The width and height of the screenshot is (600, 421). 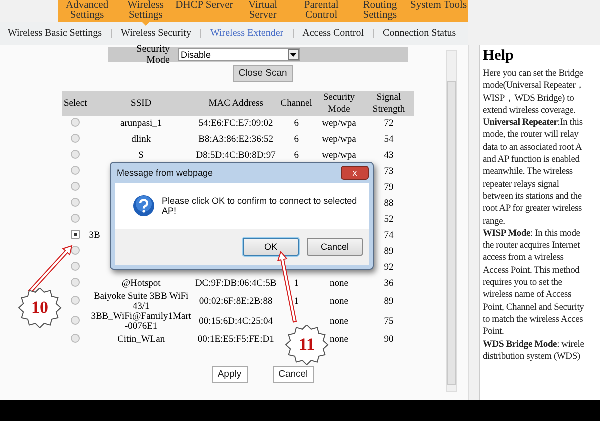 I want to click on help-text: the router acquires Internet, so click(x=532, y=246).